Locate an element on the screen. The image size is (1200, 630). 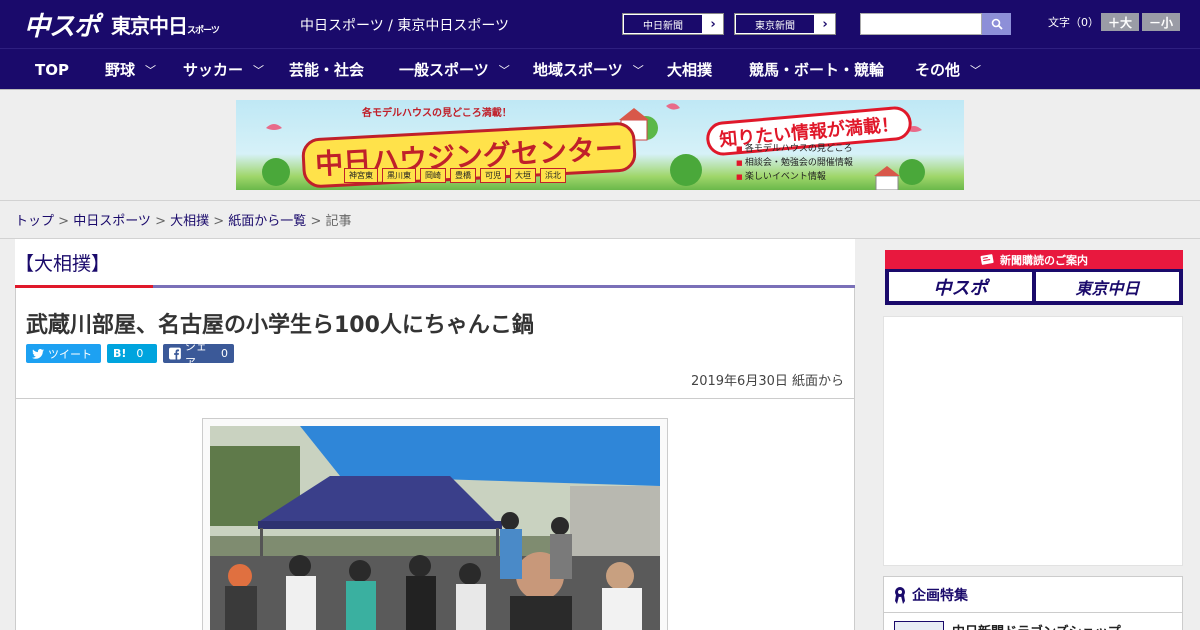
subscribe-chuspo-button: 中スポ is located at coordinates (960, 286).